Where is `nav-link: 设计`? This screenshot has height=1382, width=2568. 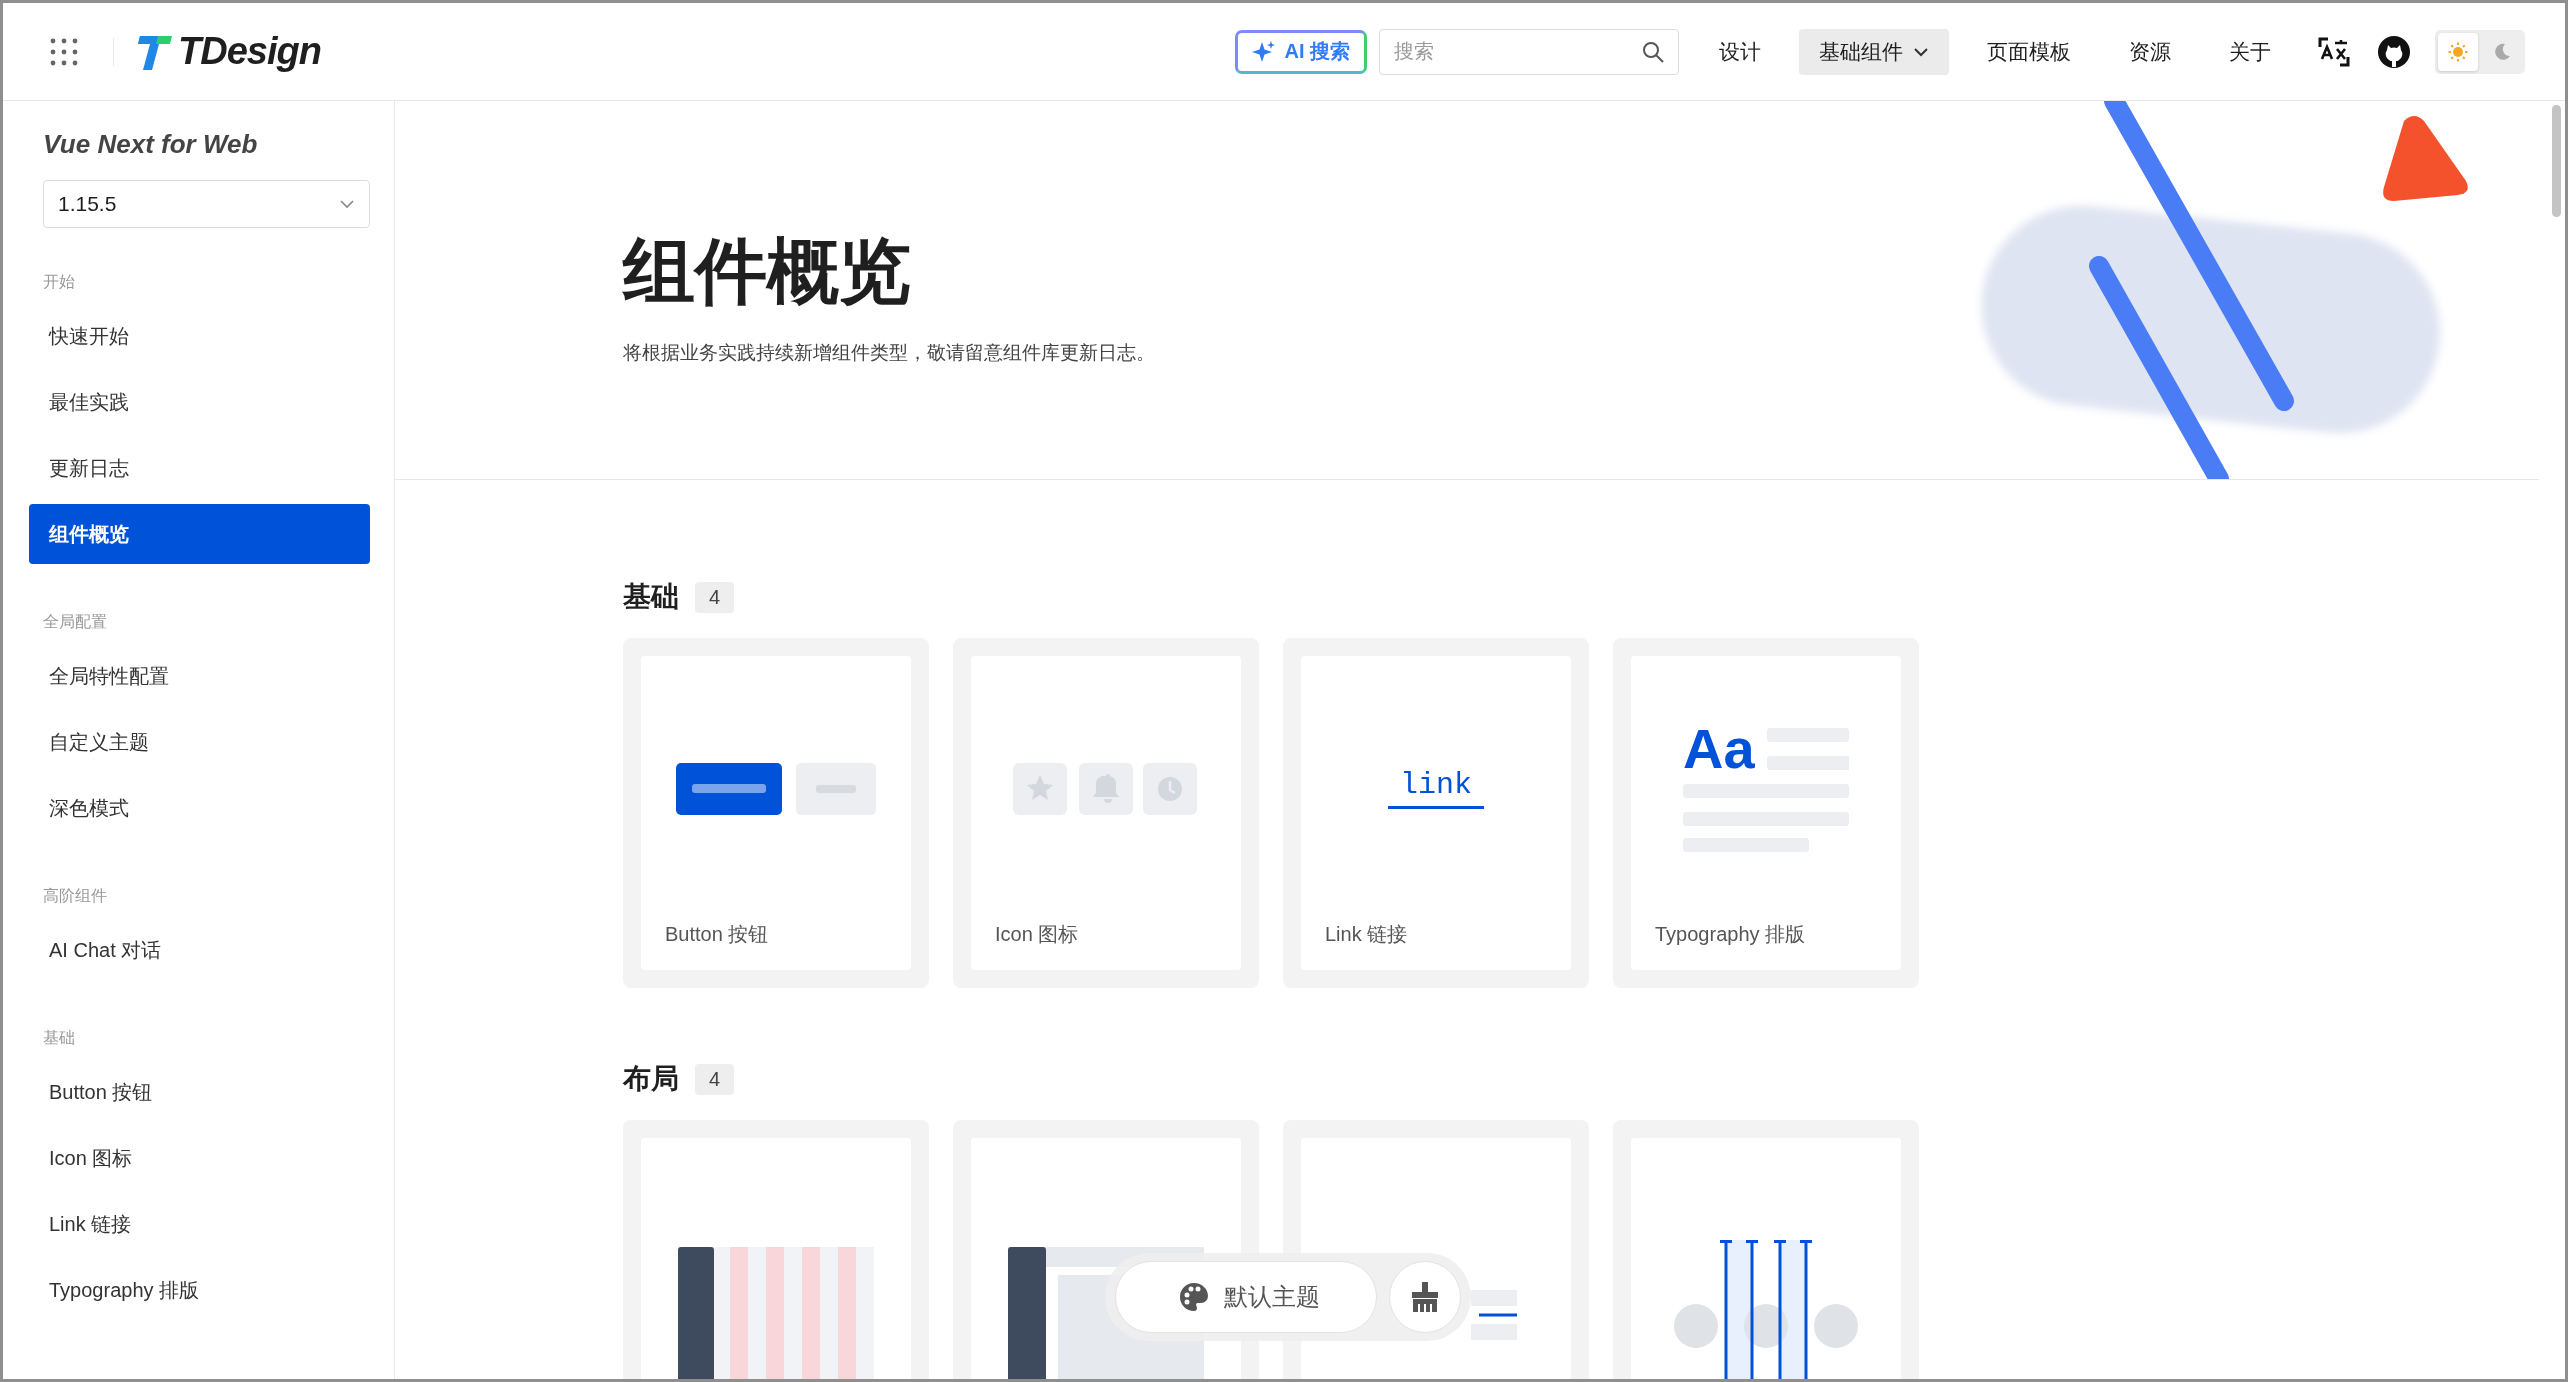 nav-link: 设计 is located at coordinates (1740, 51).